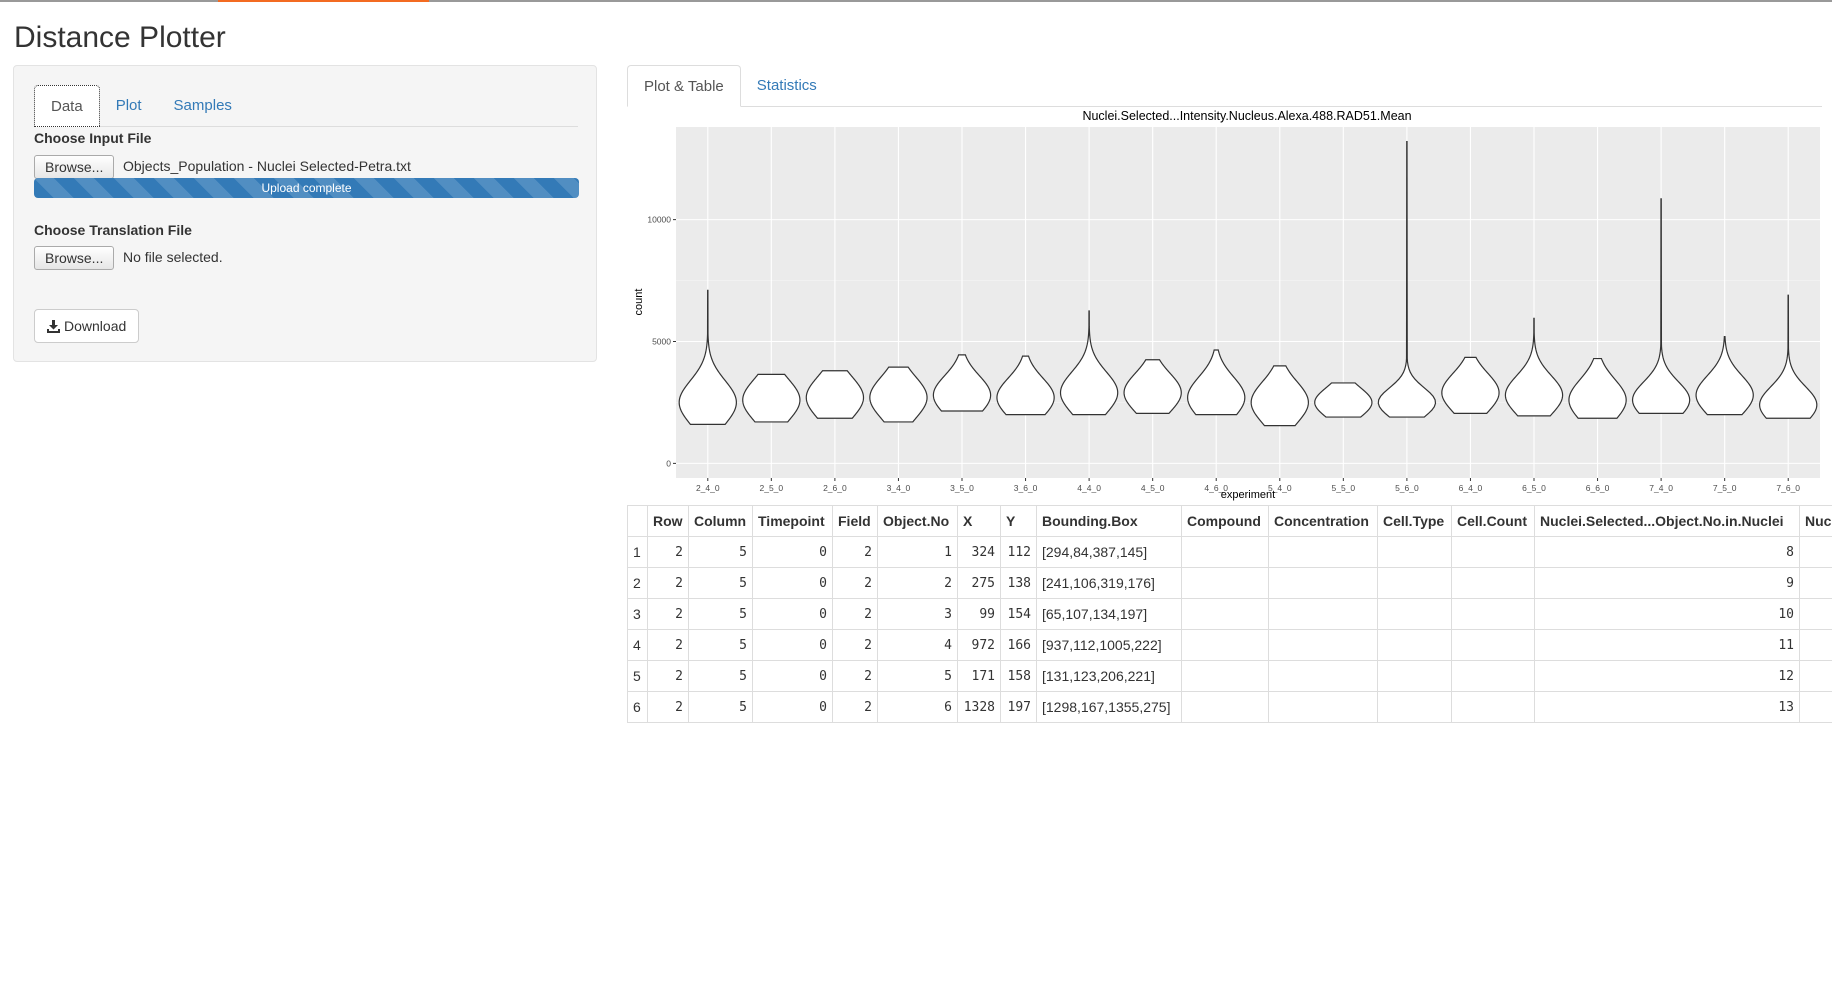 This screenshot has height=992, width=1832. Describe the element at coordinates (979, 676) in the screenshot. I see `table-cell: 171` at that location.